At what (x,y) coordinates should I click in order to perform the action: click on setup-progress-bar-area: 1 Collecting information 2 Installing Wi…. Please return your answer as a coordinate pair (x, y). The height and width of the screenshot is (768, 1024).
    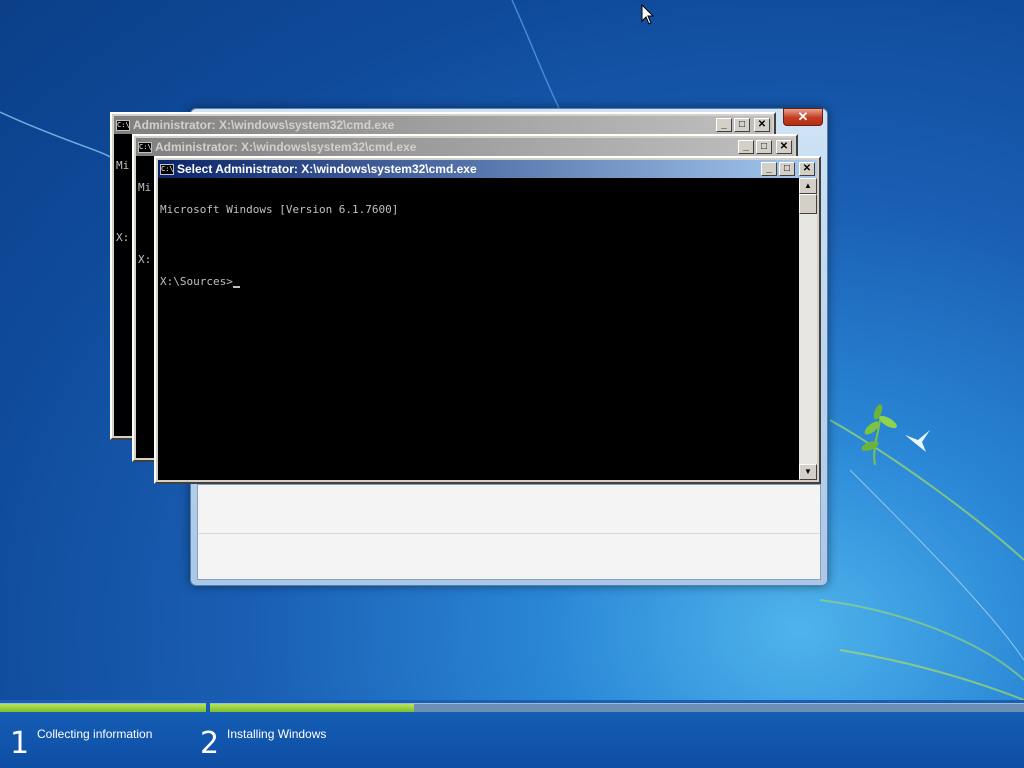
    Looking at the image, I should click on (512, 734).